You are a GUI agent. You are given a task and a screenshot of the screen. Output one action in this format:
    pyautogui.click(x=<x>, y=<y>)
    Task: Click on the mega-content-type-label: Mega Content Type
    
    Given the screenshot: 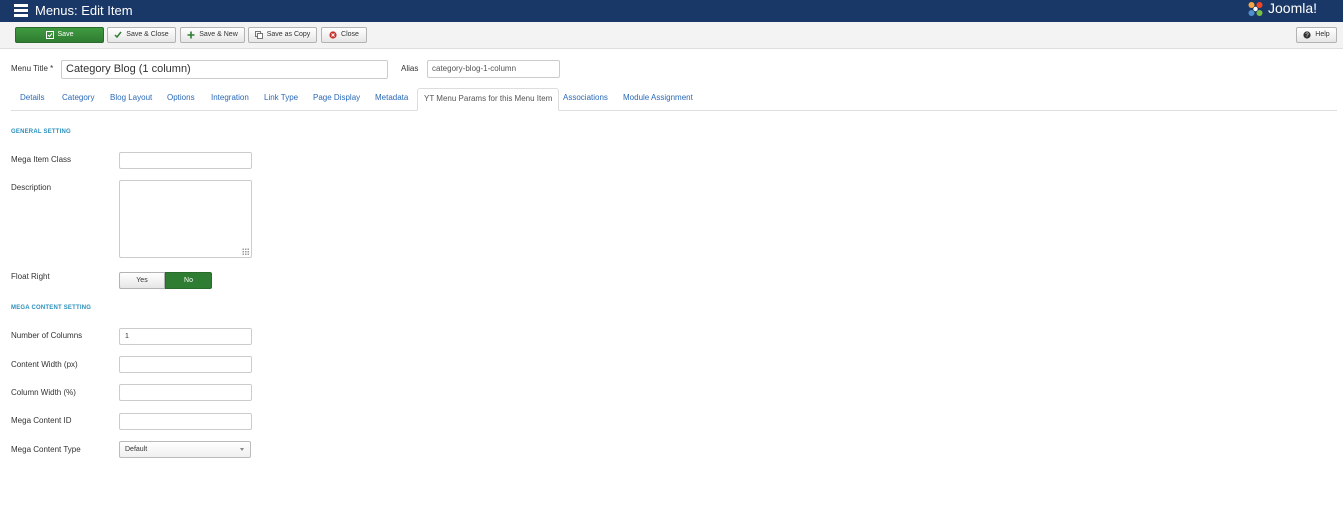 What is the action you would take?
    pyautogui.click(x=46, y=449)
    